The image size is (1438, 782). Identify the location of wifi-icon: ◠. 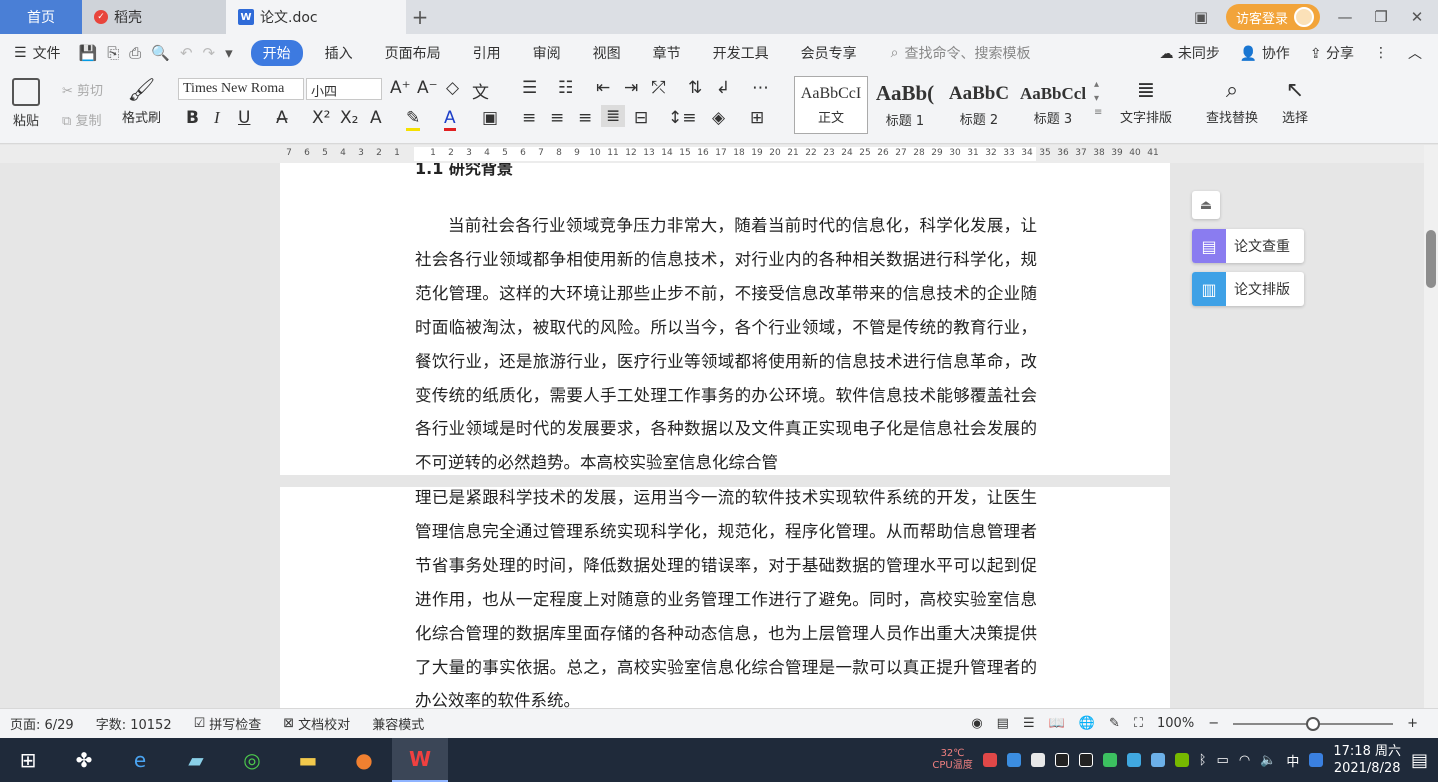
(1244, 760).